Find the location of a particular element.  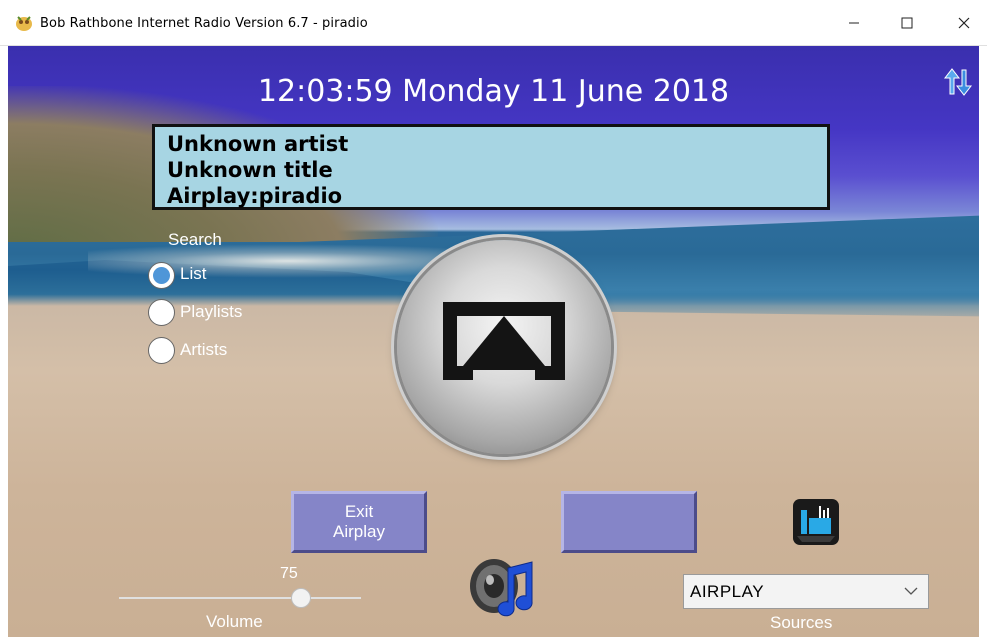

exit-airplay-label-line1: Exit is located at coordinates (359, 511).